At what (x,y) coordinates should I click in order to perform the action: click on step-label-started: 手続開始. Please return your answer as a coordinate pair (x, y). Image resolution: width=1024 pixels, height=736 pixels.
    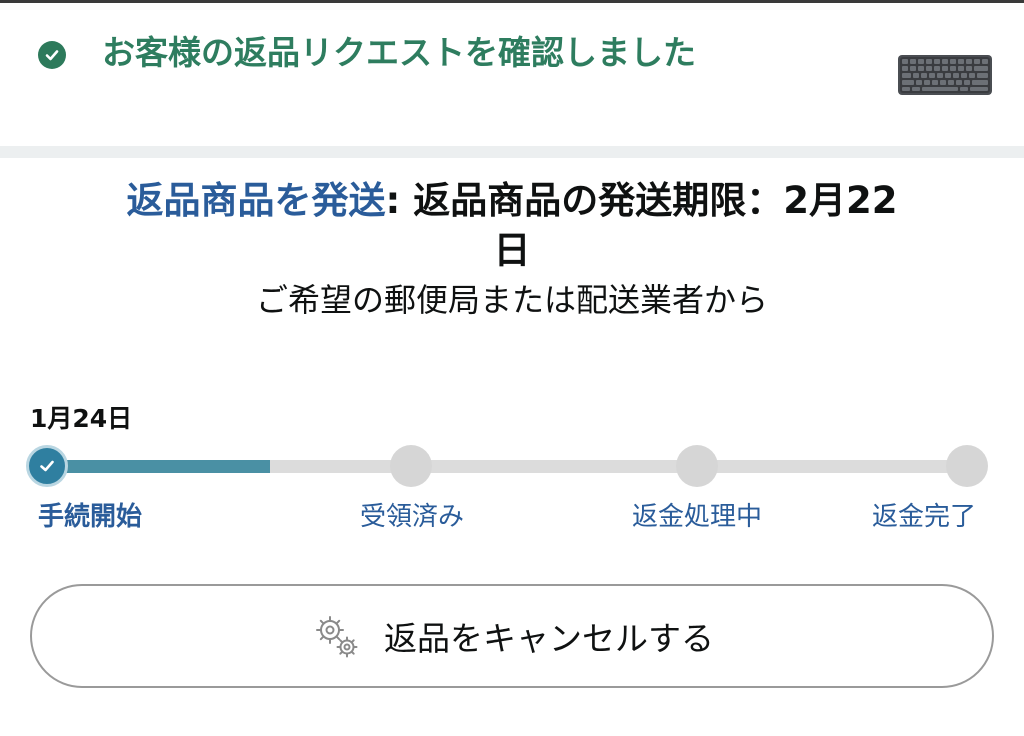
    Looking at the image, I should click on (90, 517).